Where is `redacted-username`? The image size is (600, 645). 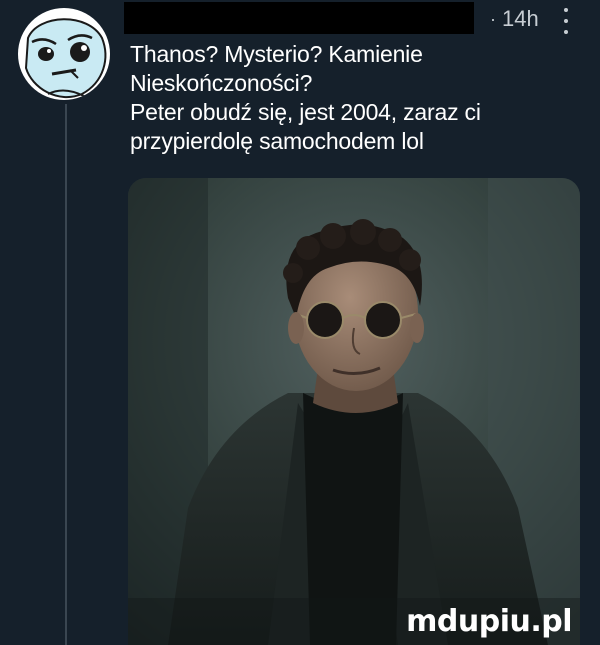 redacted-username is located at coordinates (299, 18).